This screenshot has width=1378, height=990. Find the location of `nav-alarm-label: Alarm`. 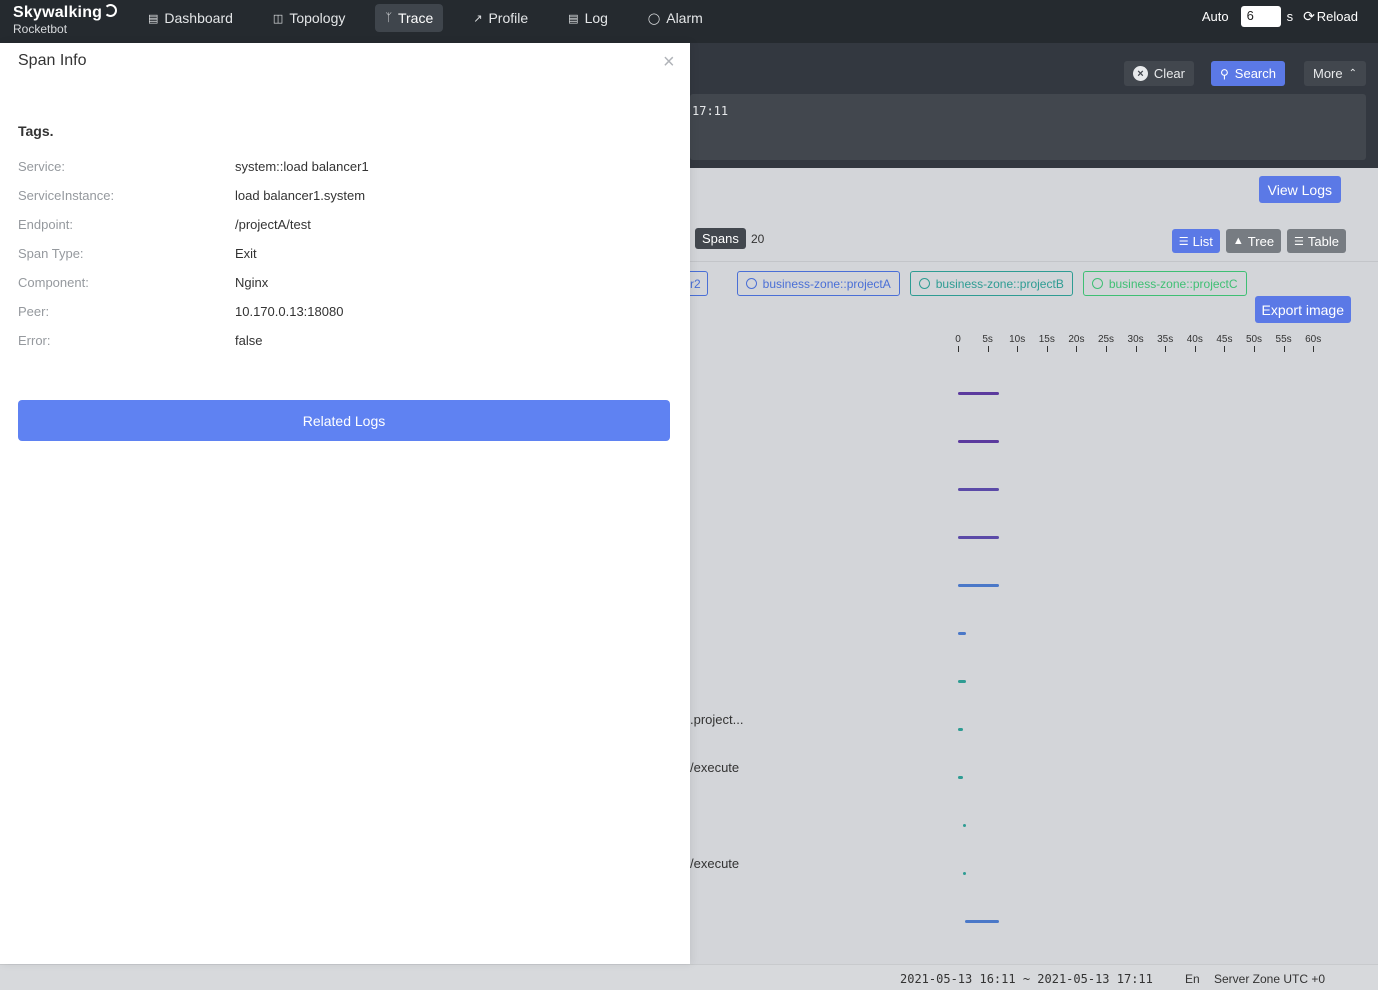

nav-alarm-label: Alarm is located at coordinates (684, 18).